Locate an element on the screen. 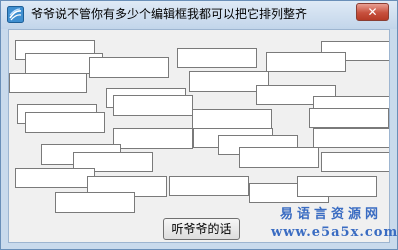 This screenshot has height=250, width=398. close-icon: ✕ is located at coordinates (372, 12).